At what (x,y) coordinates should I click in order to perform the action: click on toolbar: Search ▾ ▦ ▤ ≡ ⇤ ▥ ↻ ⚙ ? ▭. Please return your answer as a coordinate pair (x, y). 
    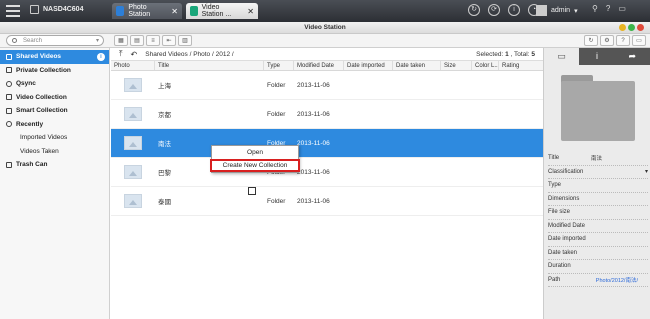
    Looking at the image, I should click on (325, 41).